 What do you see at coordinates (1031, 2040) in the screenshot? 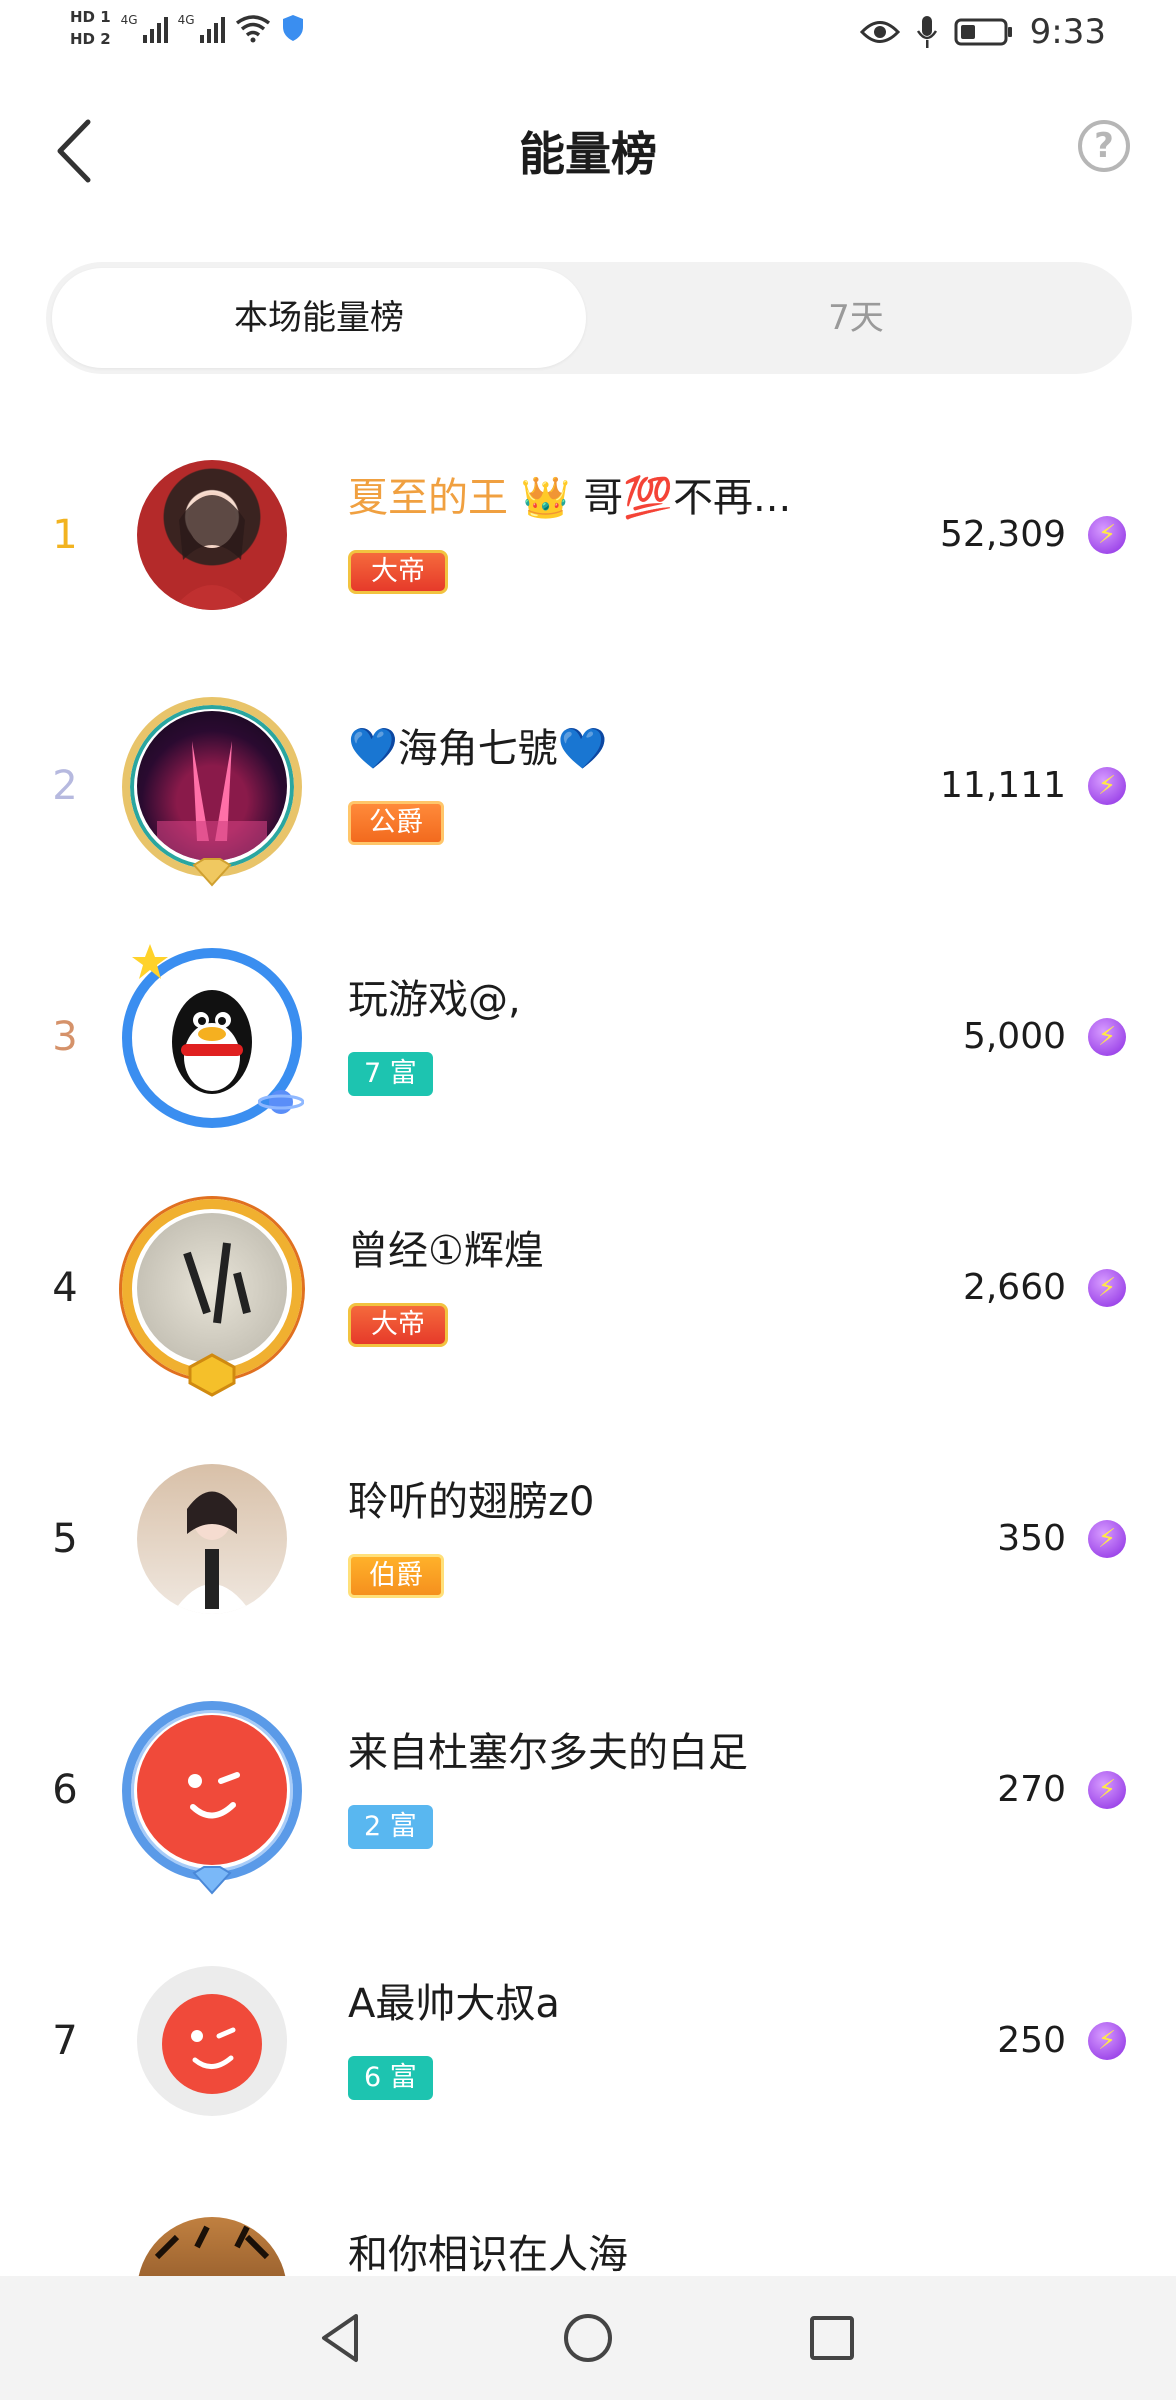
I see `energy-score: 250` at bounding box center [1031, 2040].